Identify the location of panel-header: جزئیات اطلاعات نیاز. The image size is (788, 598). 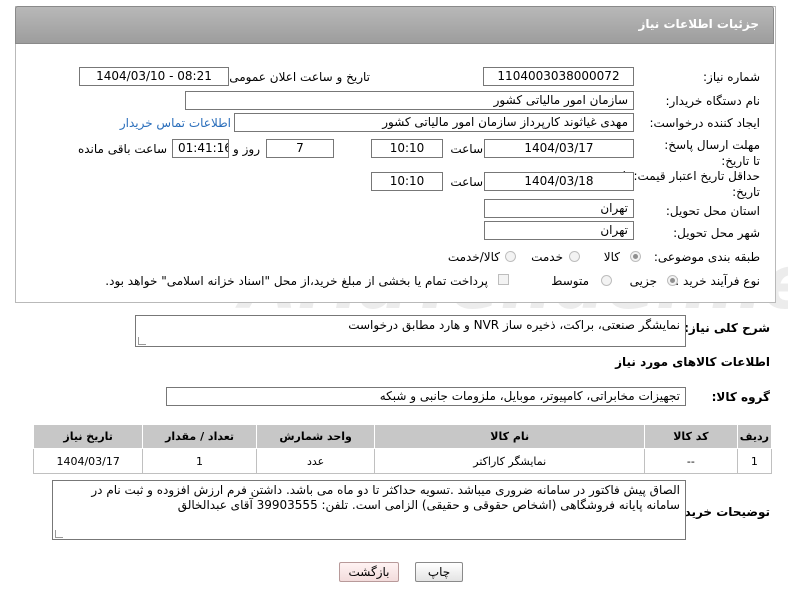
(394, 25).